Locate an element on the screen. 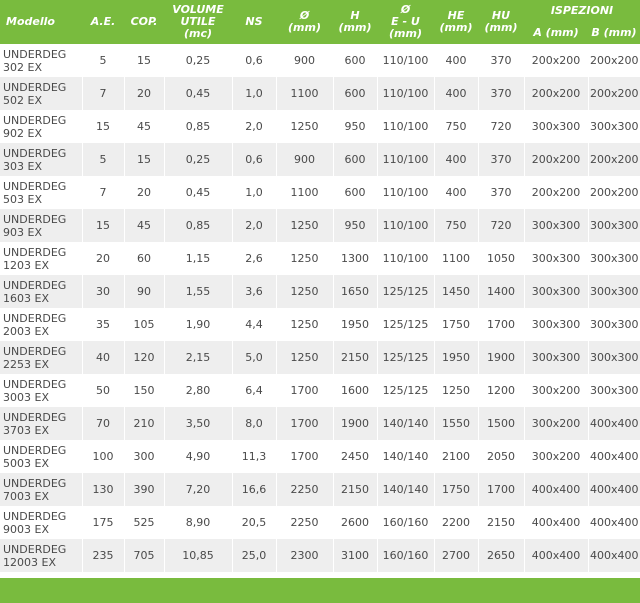 The image size is (640, 603). header-b: B (mm) is located at coordinates (614, 33).